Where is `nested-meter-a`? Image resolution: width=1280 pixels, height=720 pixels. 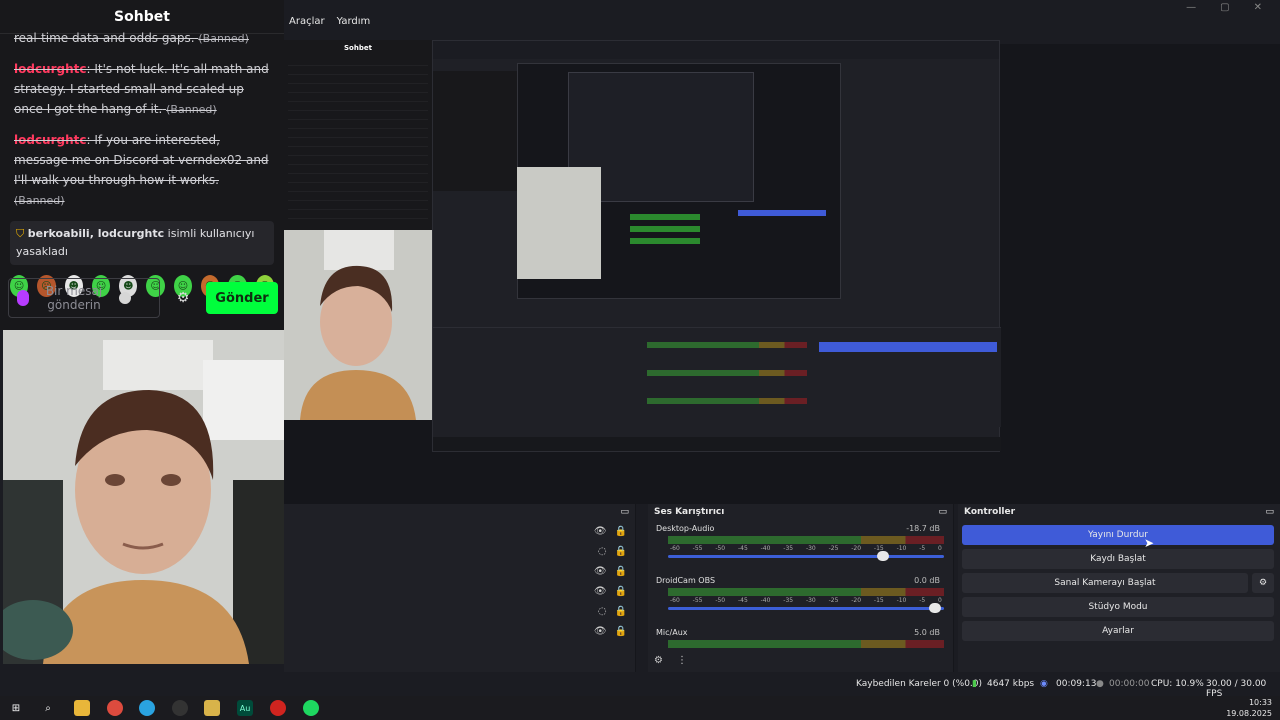 nested-meter-a is located at coordinates (727, 345).